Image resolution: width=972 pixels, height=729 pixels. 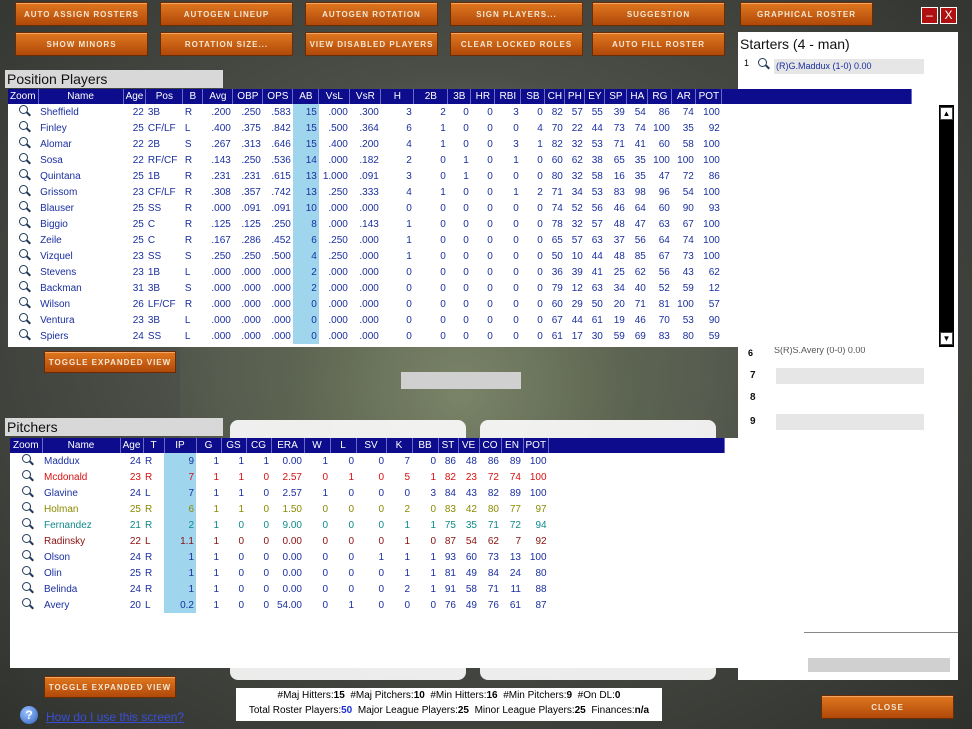 What do you see at coordinates (164, 96) in the screenshot?
I see `position-header-pos: Pos` at bounding box center [164, 96].